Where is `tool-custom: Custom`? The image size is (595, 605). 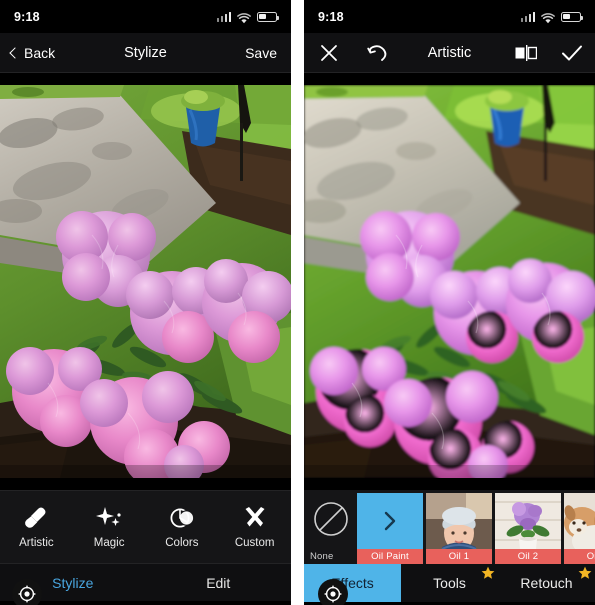 tool-custom: Custom is located at coordinates (254, 527).